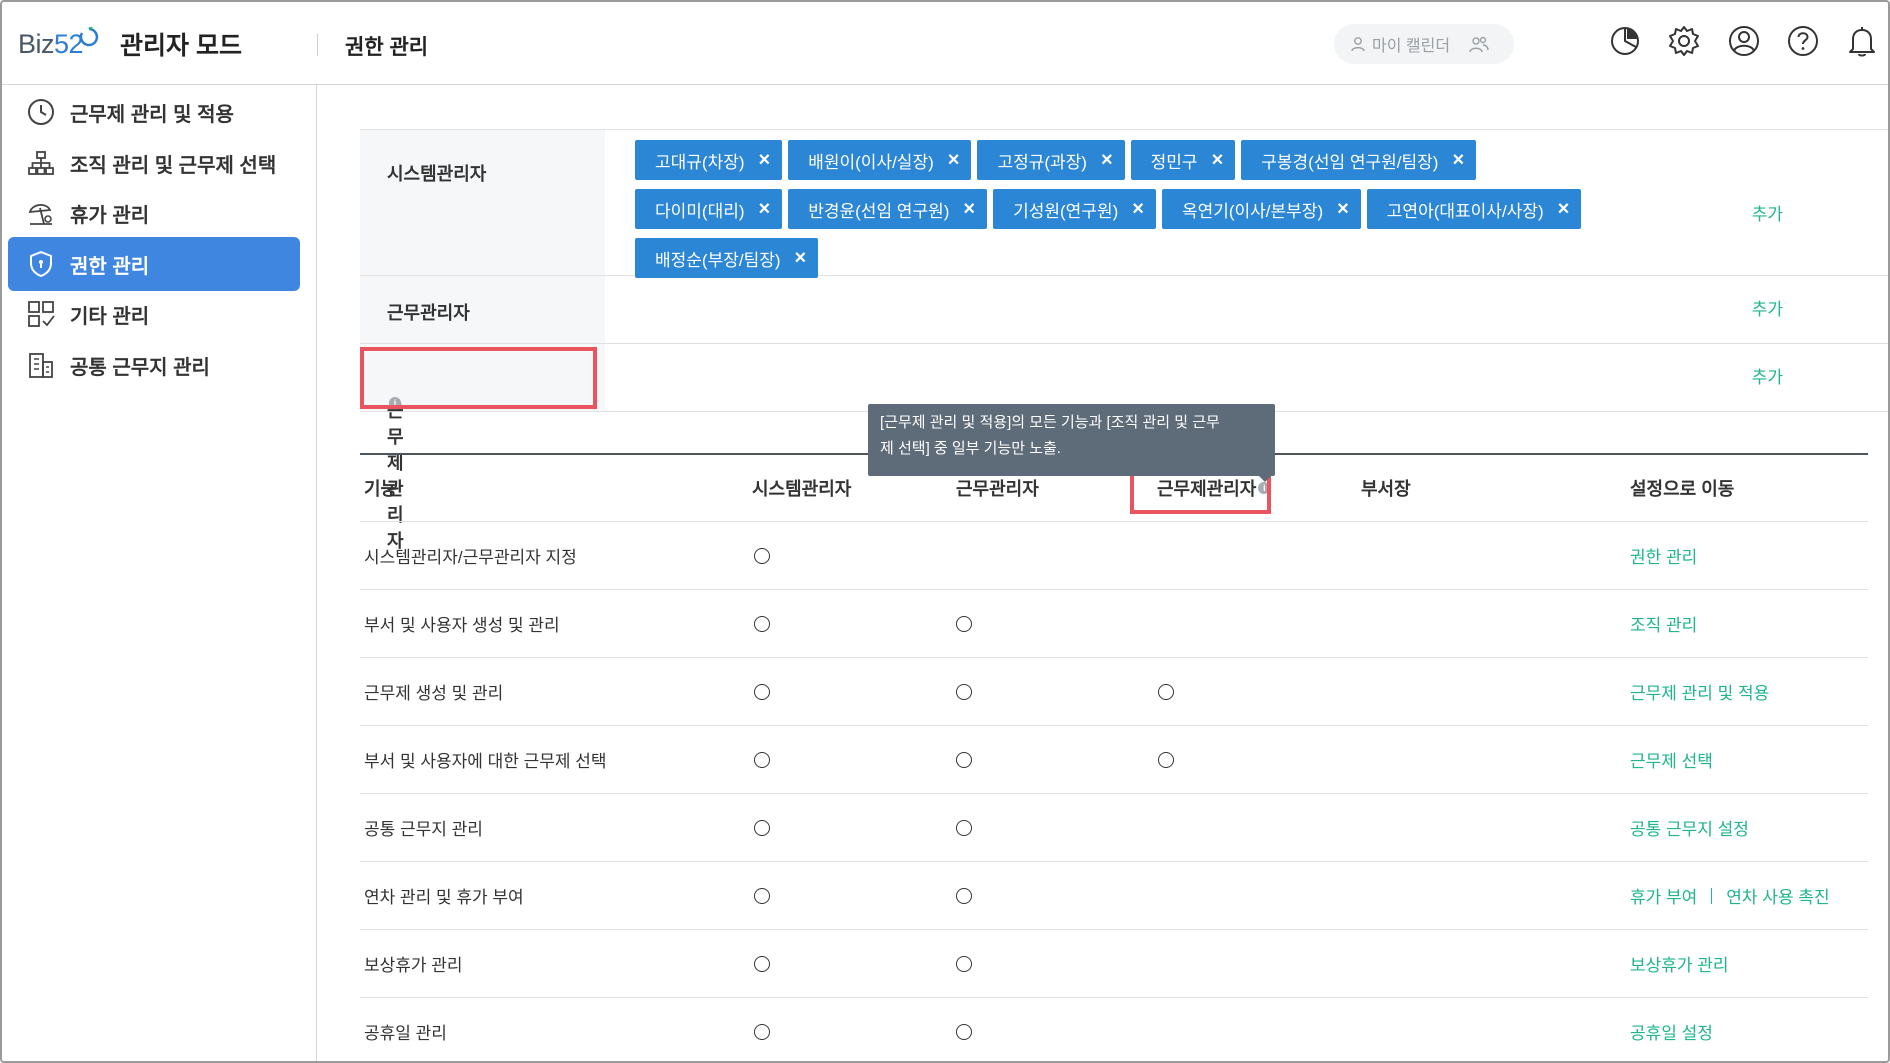 This screenshot has width=1890, height=1063. Describe the element at coordinates (1749, 759) in the screenshot. I see `goto-links: 근무제 선택` at that location.